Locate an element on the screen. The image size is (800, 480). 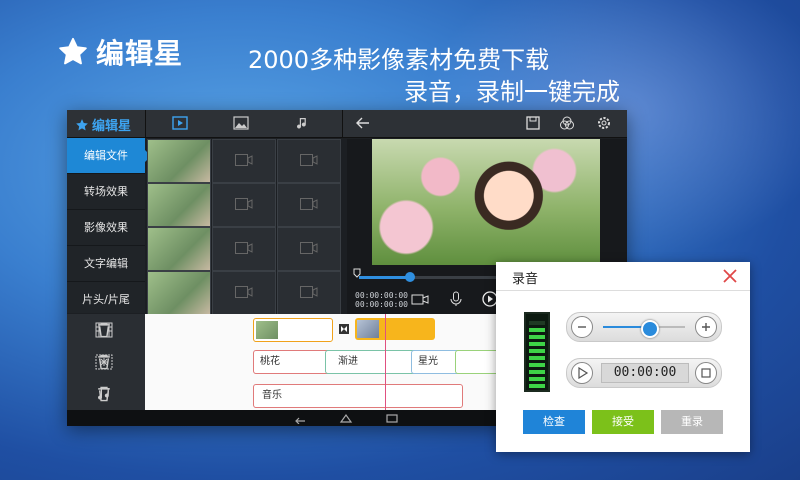
app-logo: 编辑星 is located at coordinates (103, 124).